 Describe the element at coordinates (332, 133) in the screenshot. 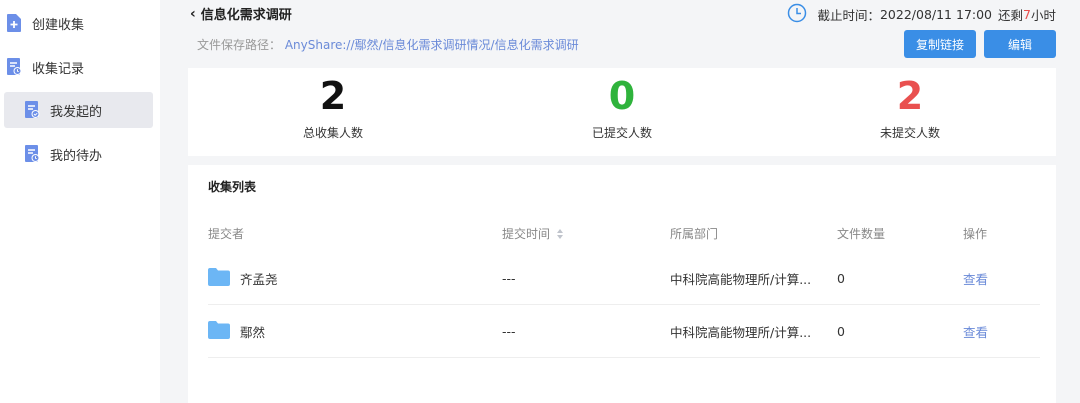

I see `stat-total-label: 总收集人数` at that location.